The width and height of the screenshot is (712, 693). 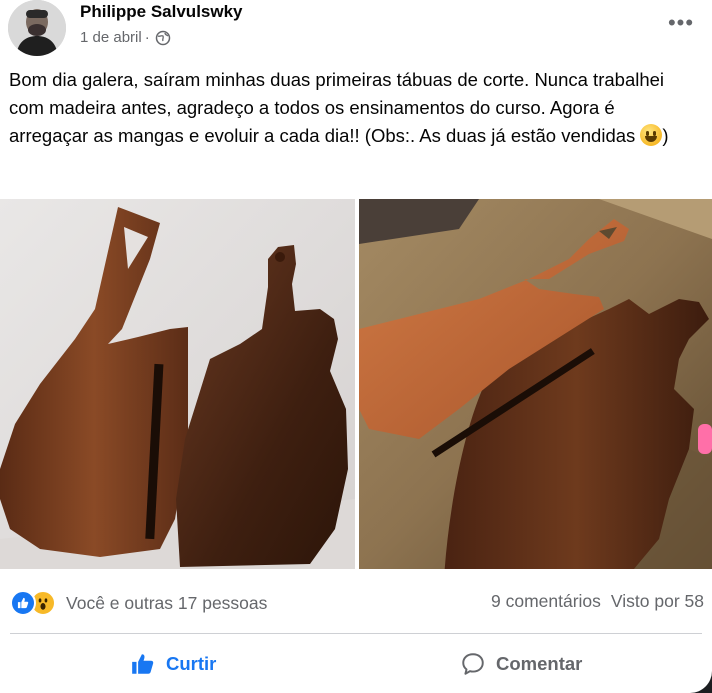 I want to click on more-options-icon: •••, so click(x=681, y=23).